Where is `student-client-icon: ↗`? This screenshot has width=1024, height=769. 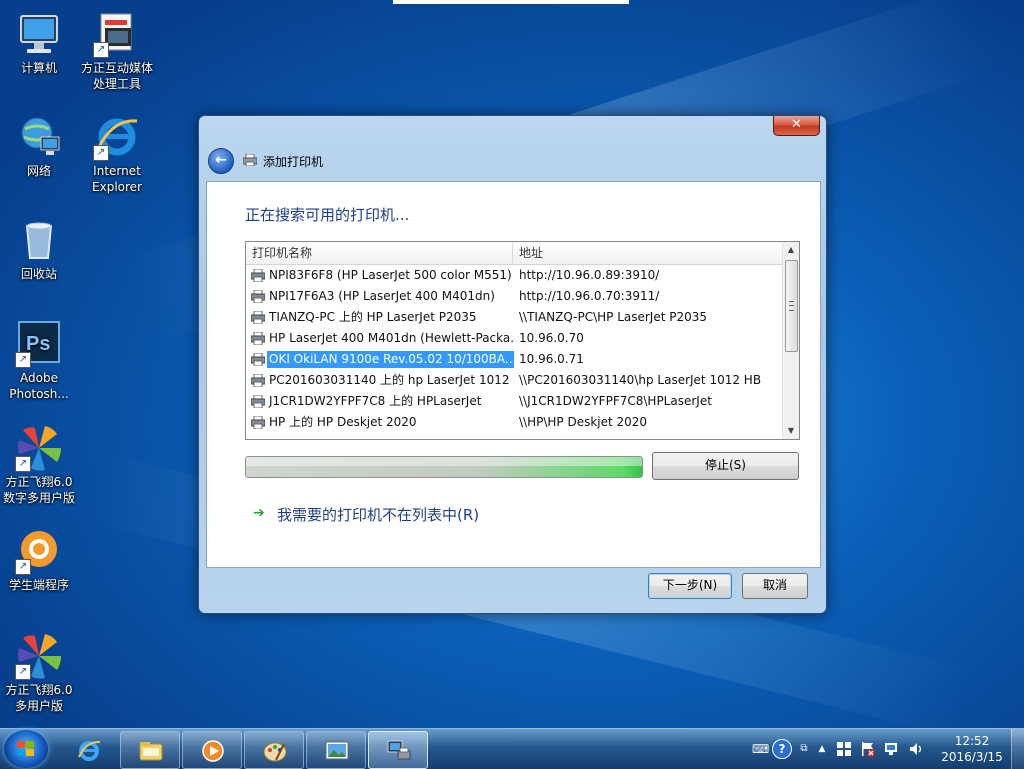
student-client-icon: ↗ is located at coordinates (39, 551).